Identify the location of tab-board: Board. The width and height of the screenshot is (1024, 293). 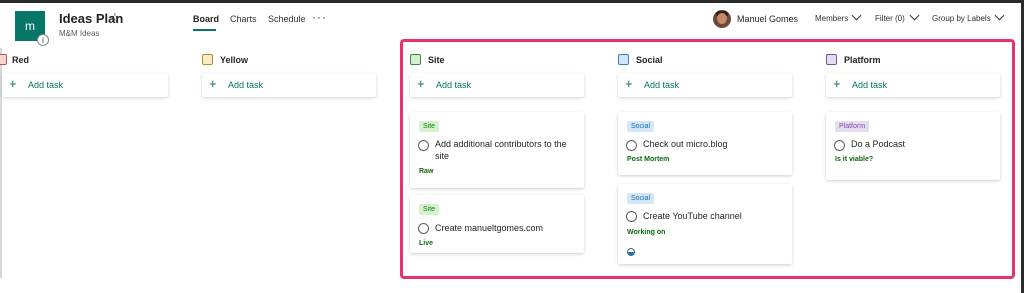
(206, 19).